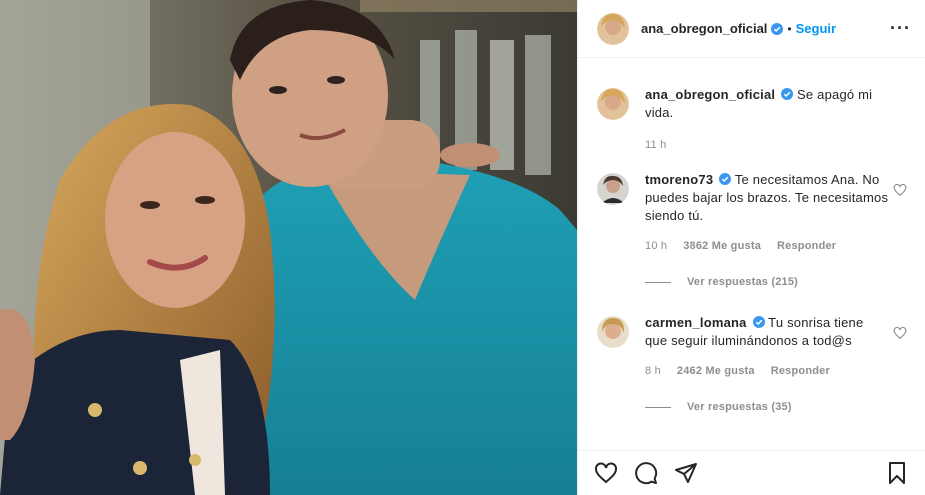 The width and height of the screenshot is (925, 495). What do you see at coordinates (739, 407) in the screenshot?
I see `view-replies-label: Ver respuestas (35)` at bounding box center [739, 407].